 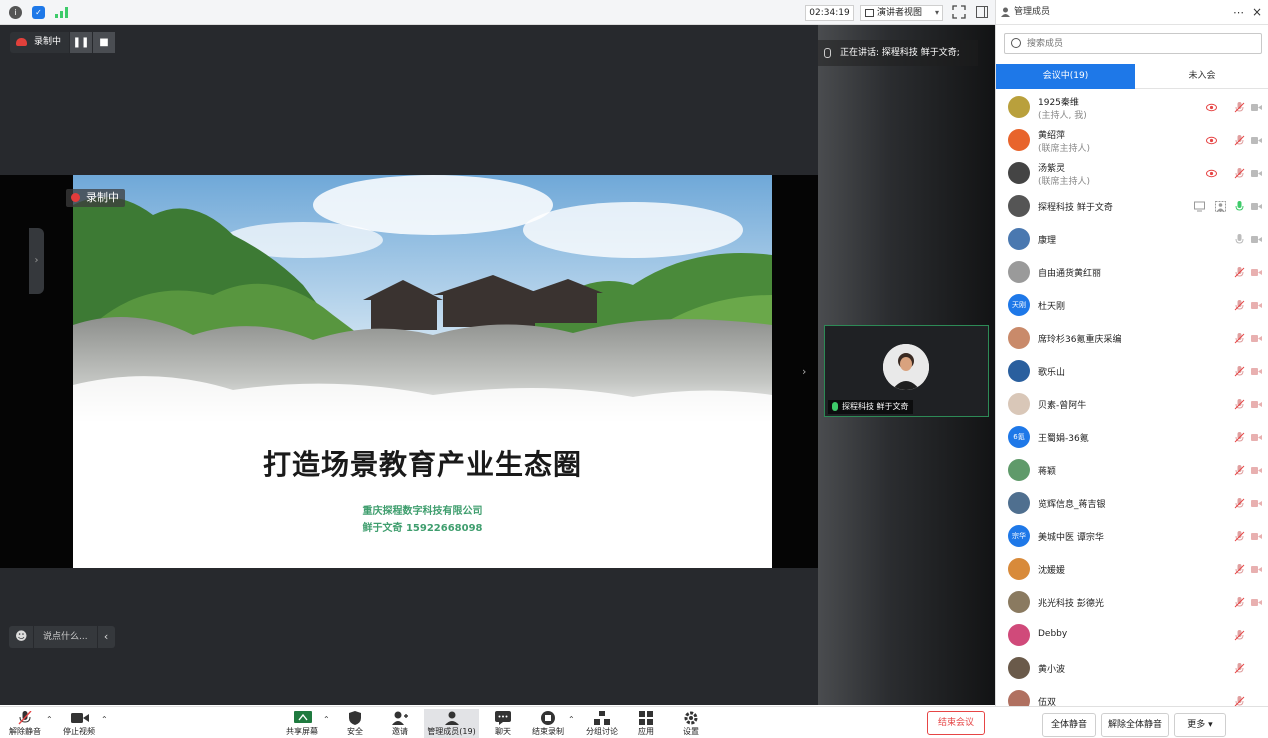 What do you see at coordinates (1132, 371) in the screenshot?
I see `member-row: 歌乐山` at bounding box center [1132, 371].